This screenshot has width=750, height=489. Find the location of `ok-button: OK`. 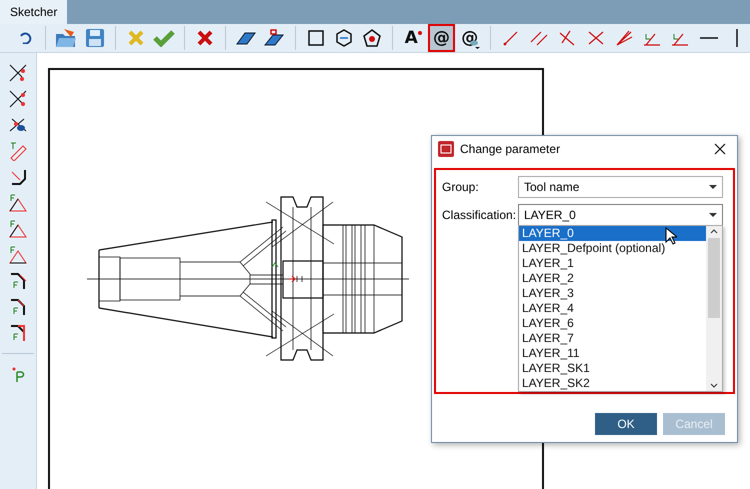

ok-button: OK is located at coordinates (626, 424).